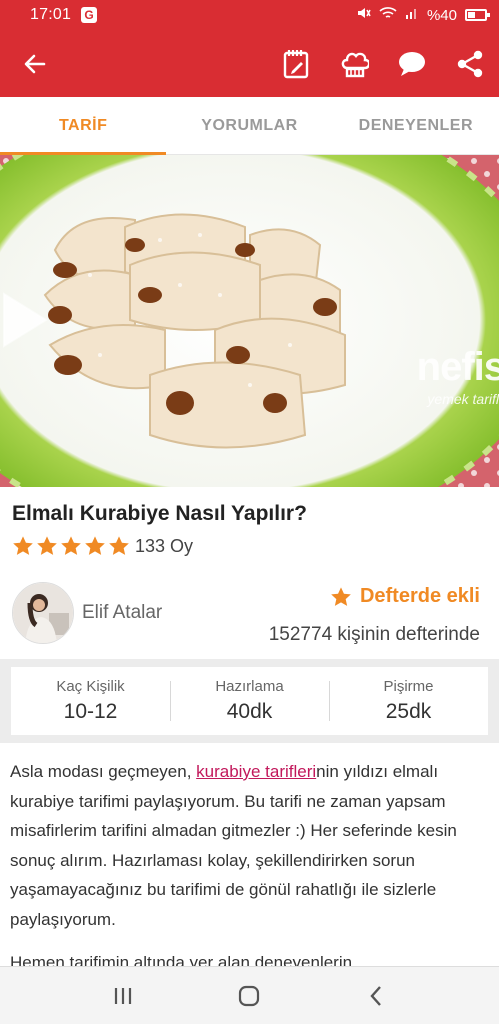 The image size is (499, 1024). I want to click on back-nav-button, so click(376, 996).